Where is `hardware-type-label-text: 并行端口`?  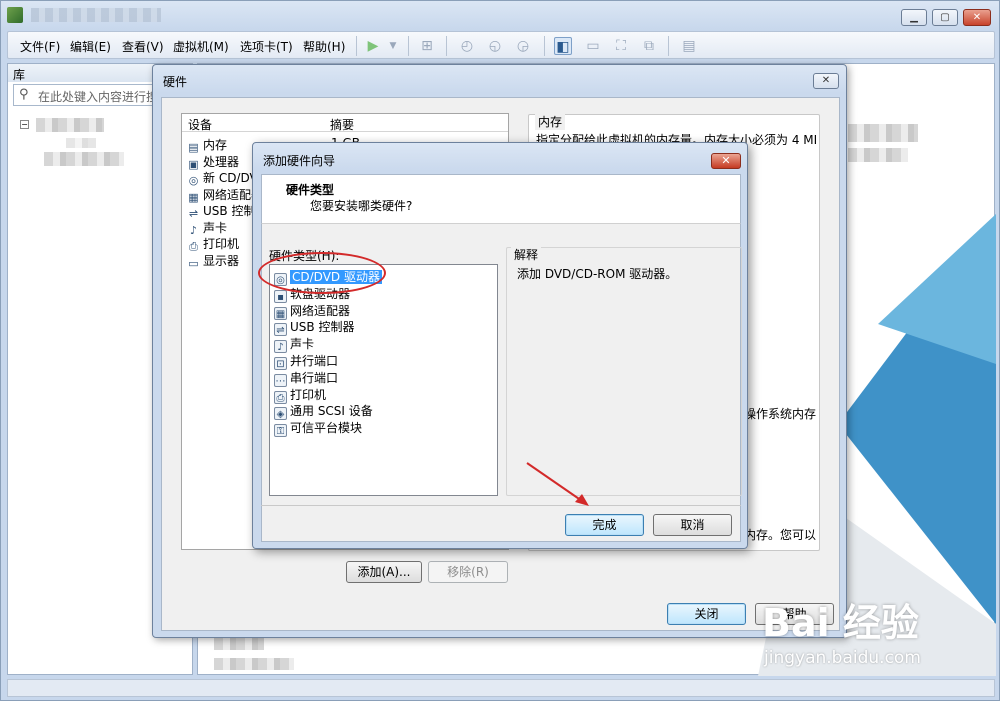
hardware-type-label-text: 并行端口 is located at coordinates (314, 361).